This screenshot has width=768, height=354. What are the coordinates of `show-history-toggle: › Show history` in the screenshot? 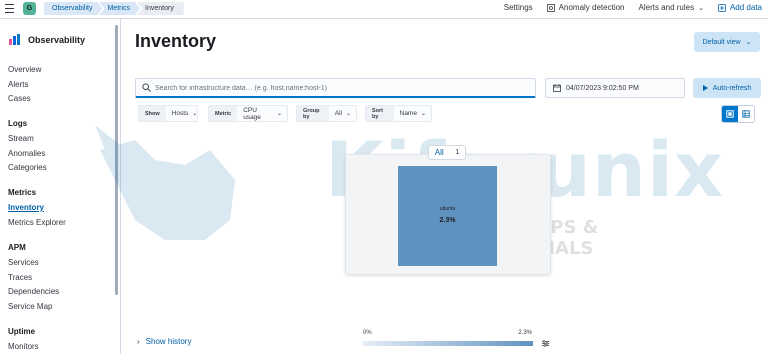 It's located at (164, 341).